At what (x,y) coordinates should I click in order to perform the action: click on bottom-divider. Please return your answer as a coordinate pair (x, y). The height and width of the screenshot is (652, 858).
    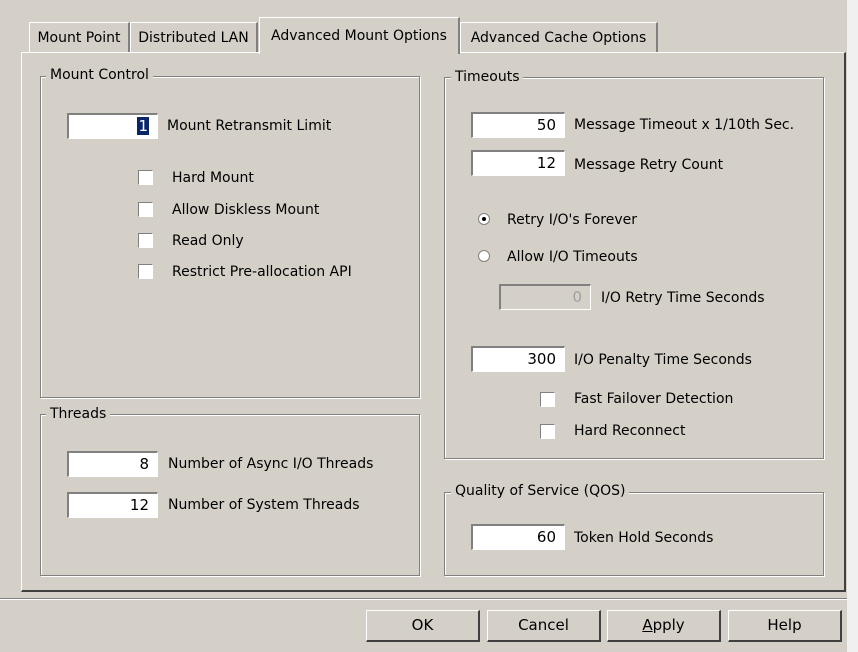
    Looking at the image, I should click on (423, 599).